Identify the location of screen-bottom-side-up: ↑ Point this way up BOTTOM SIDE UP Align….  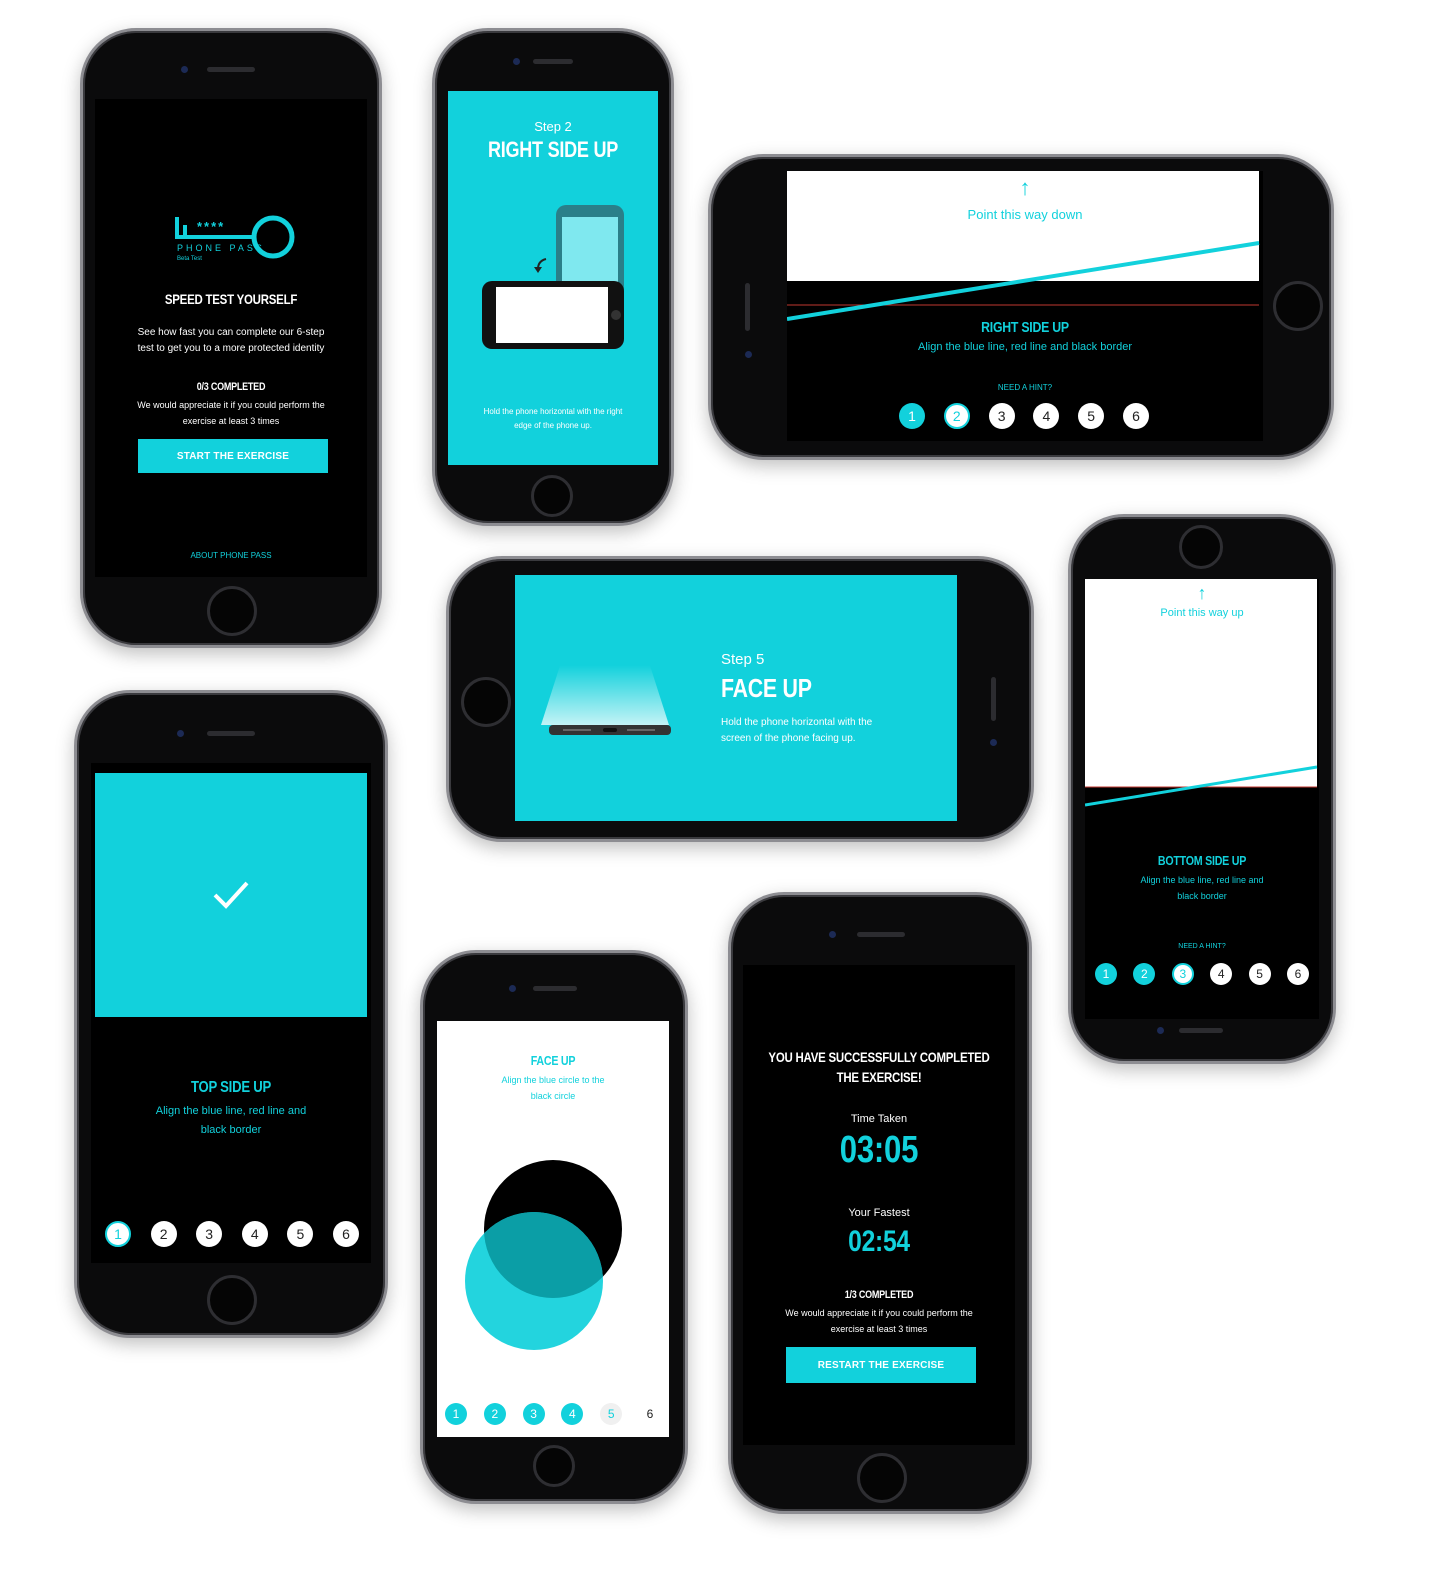
(1202, 799).